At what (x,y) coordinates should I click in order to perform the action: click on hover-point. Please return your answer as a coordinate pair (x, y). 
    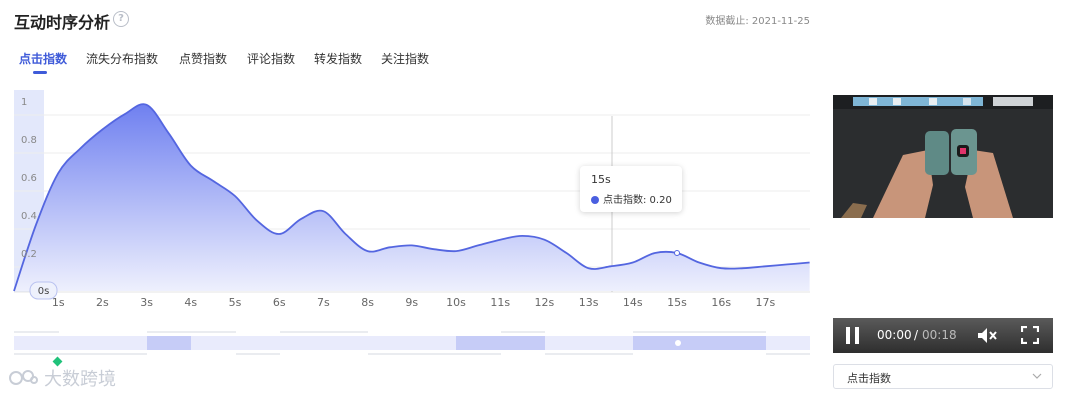
    Looking at the image, I should click on (677, 253).